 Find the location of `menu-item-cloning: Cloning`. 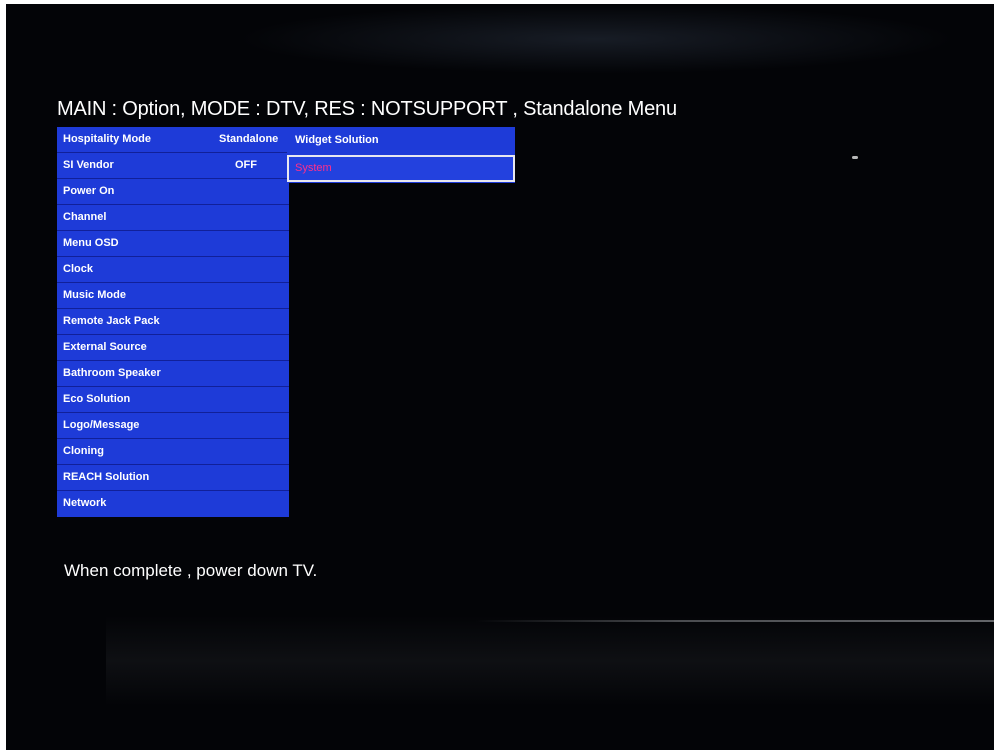

menu-item-cloning: Cloning is located at coordinates (173, 452).